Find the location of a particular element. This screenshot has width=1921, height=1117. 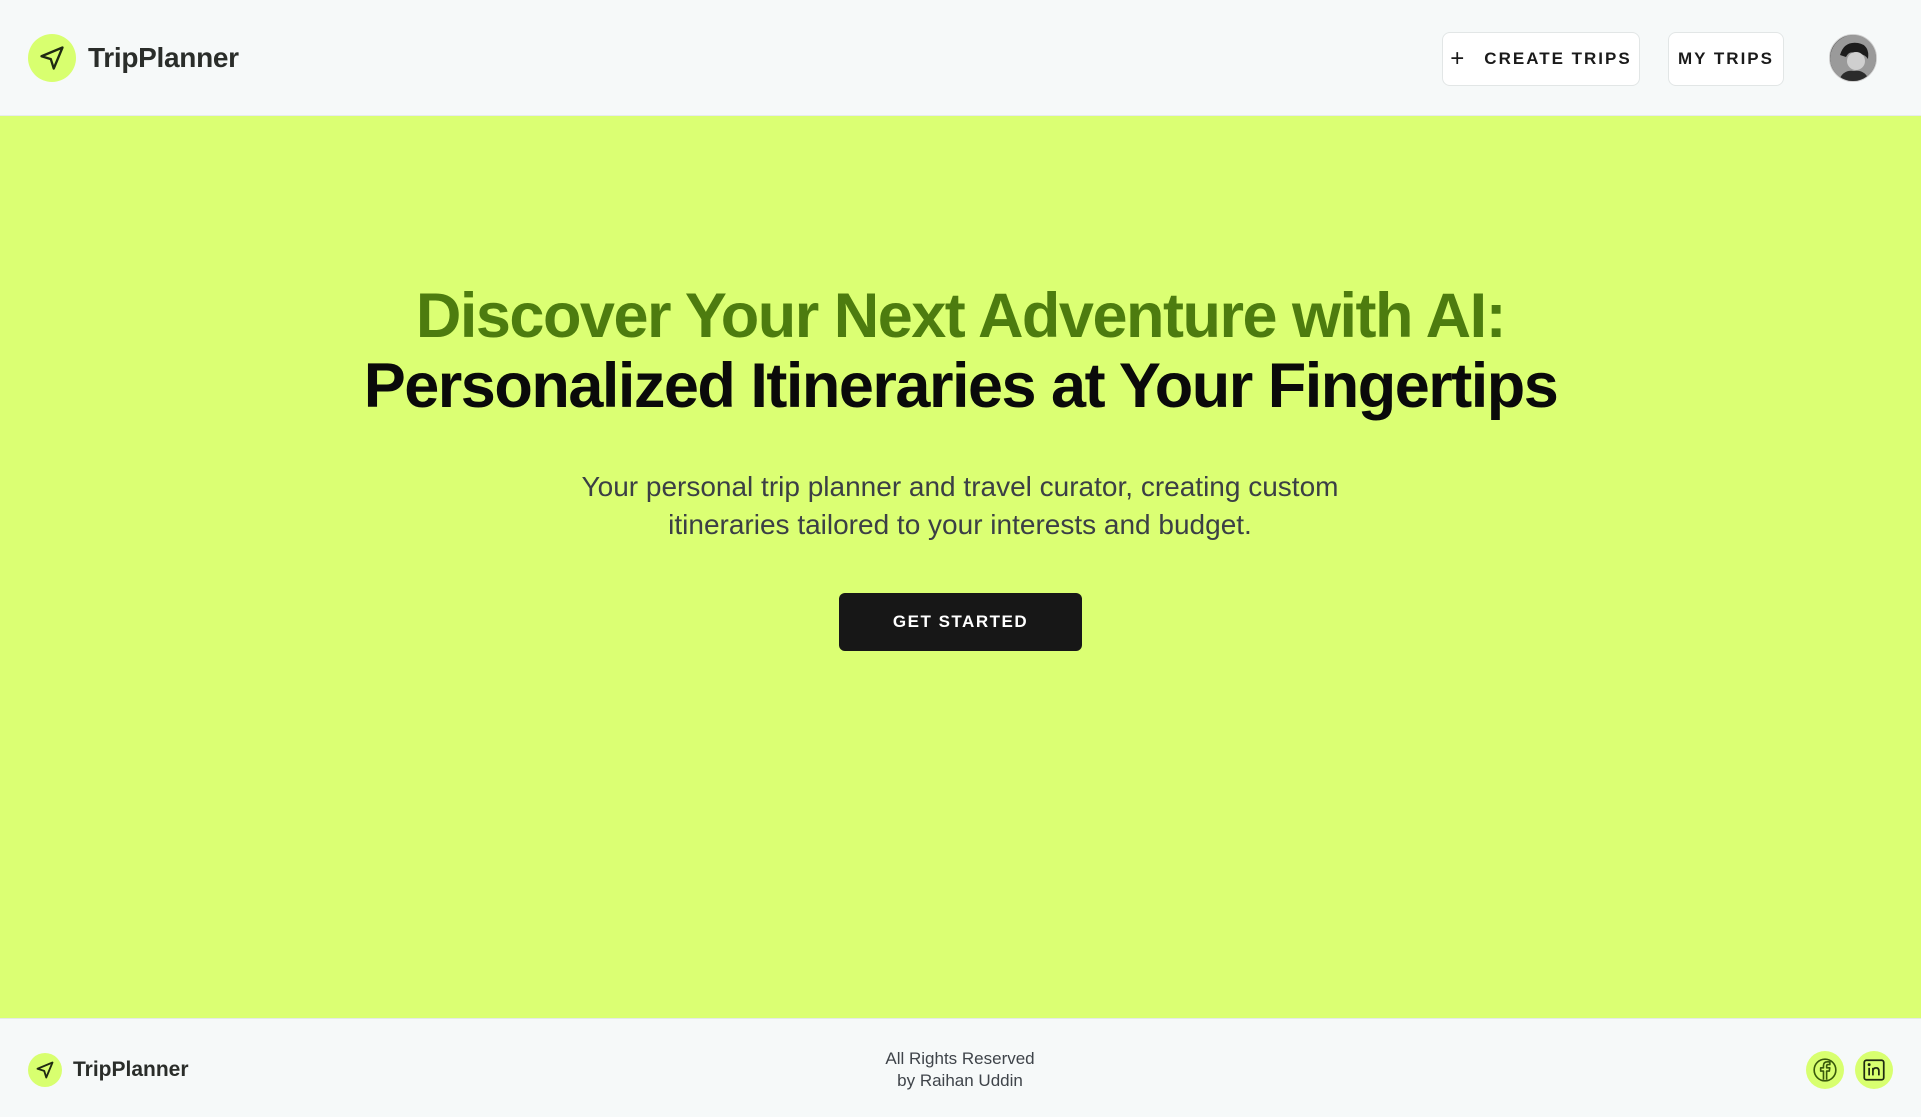

brand-name: TripPlanner is located at coordinates (163, 57).